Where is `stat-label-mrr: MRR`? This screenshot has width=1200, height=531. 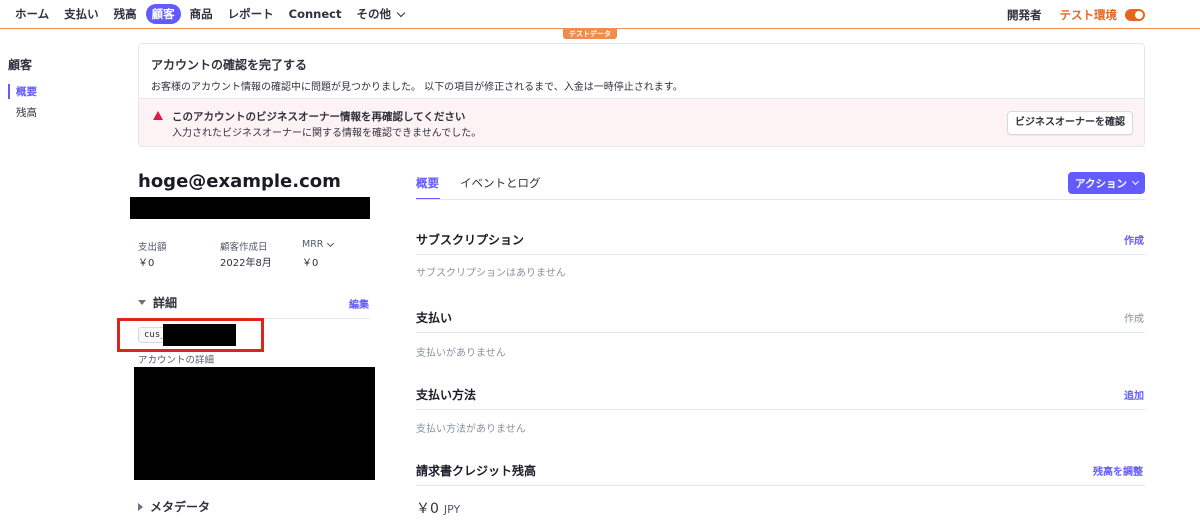 stat-label-mrr: MRR is located at coordinates (318, 244).